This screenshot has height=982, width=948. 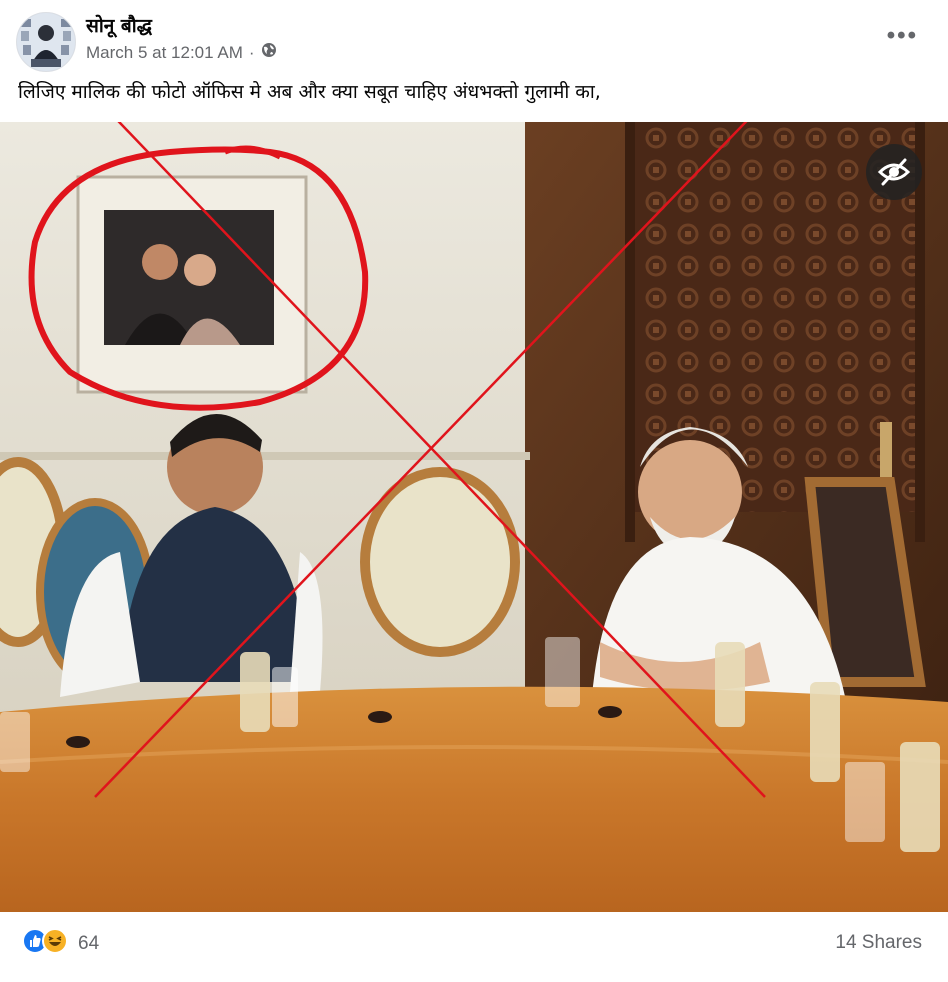 I want to click on author-name: सोनू बौद्ध, so click(x=119, y=25).